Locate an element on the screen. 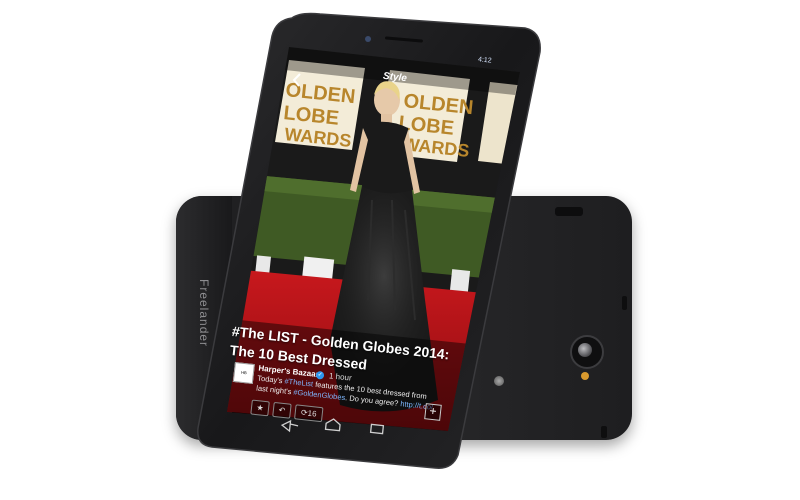 The width and height of the screenshot is (800, 500). star-icon: ★ is located at coordinates (260, 408).